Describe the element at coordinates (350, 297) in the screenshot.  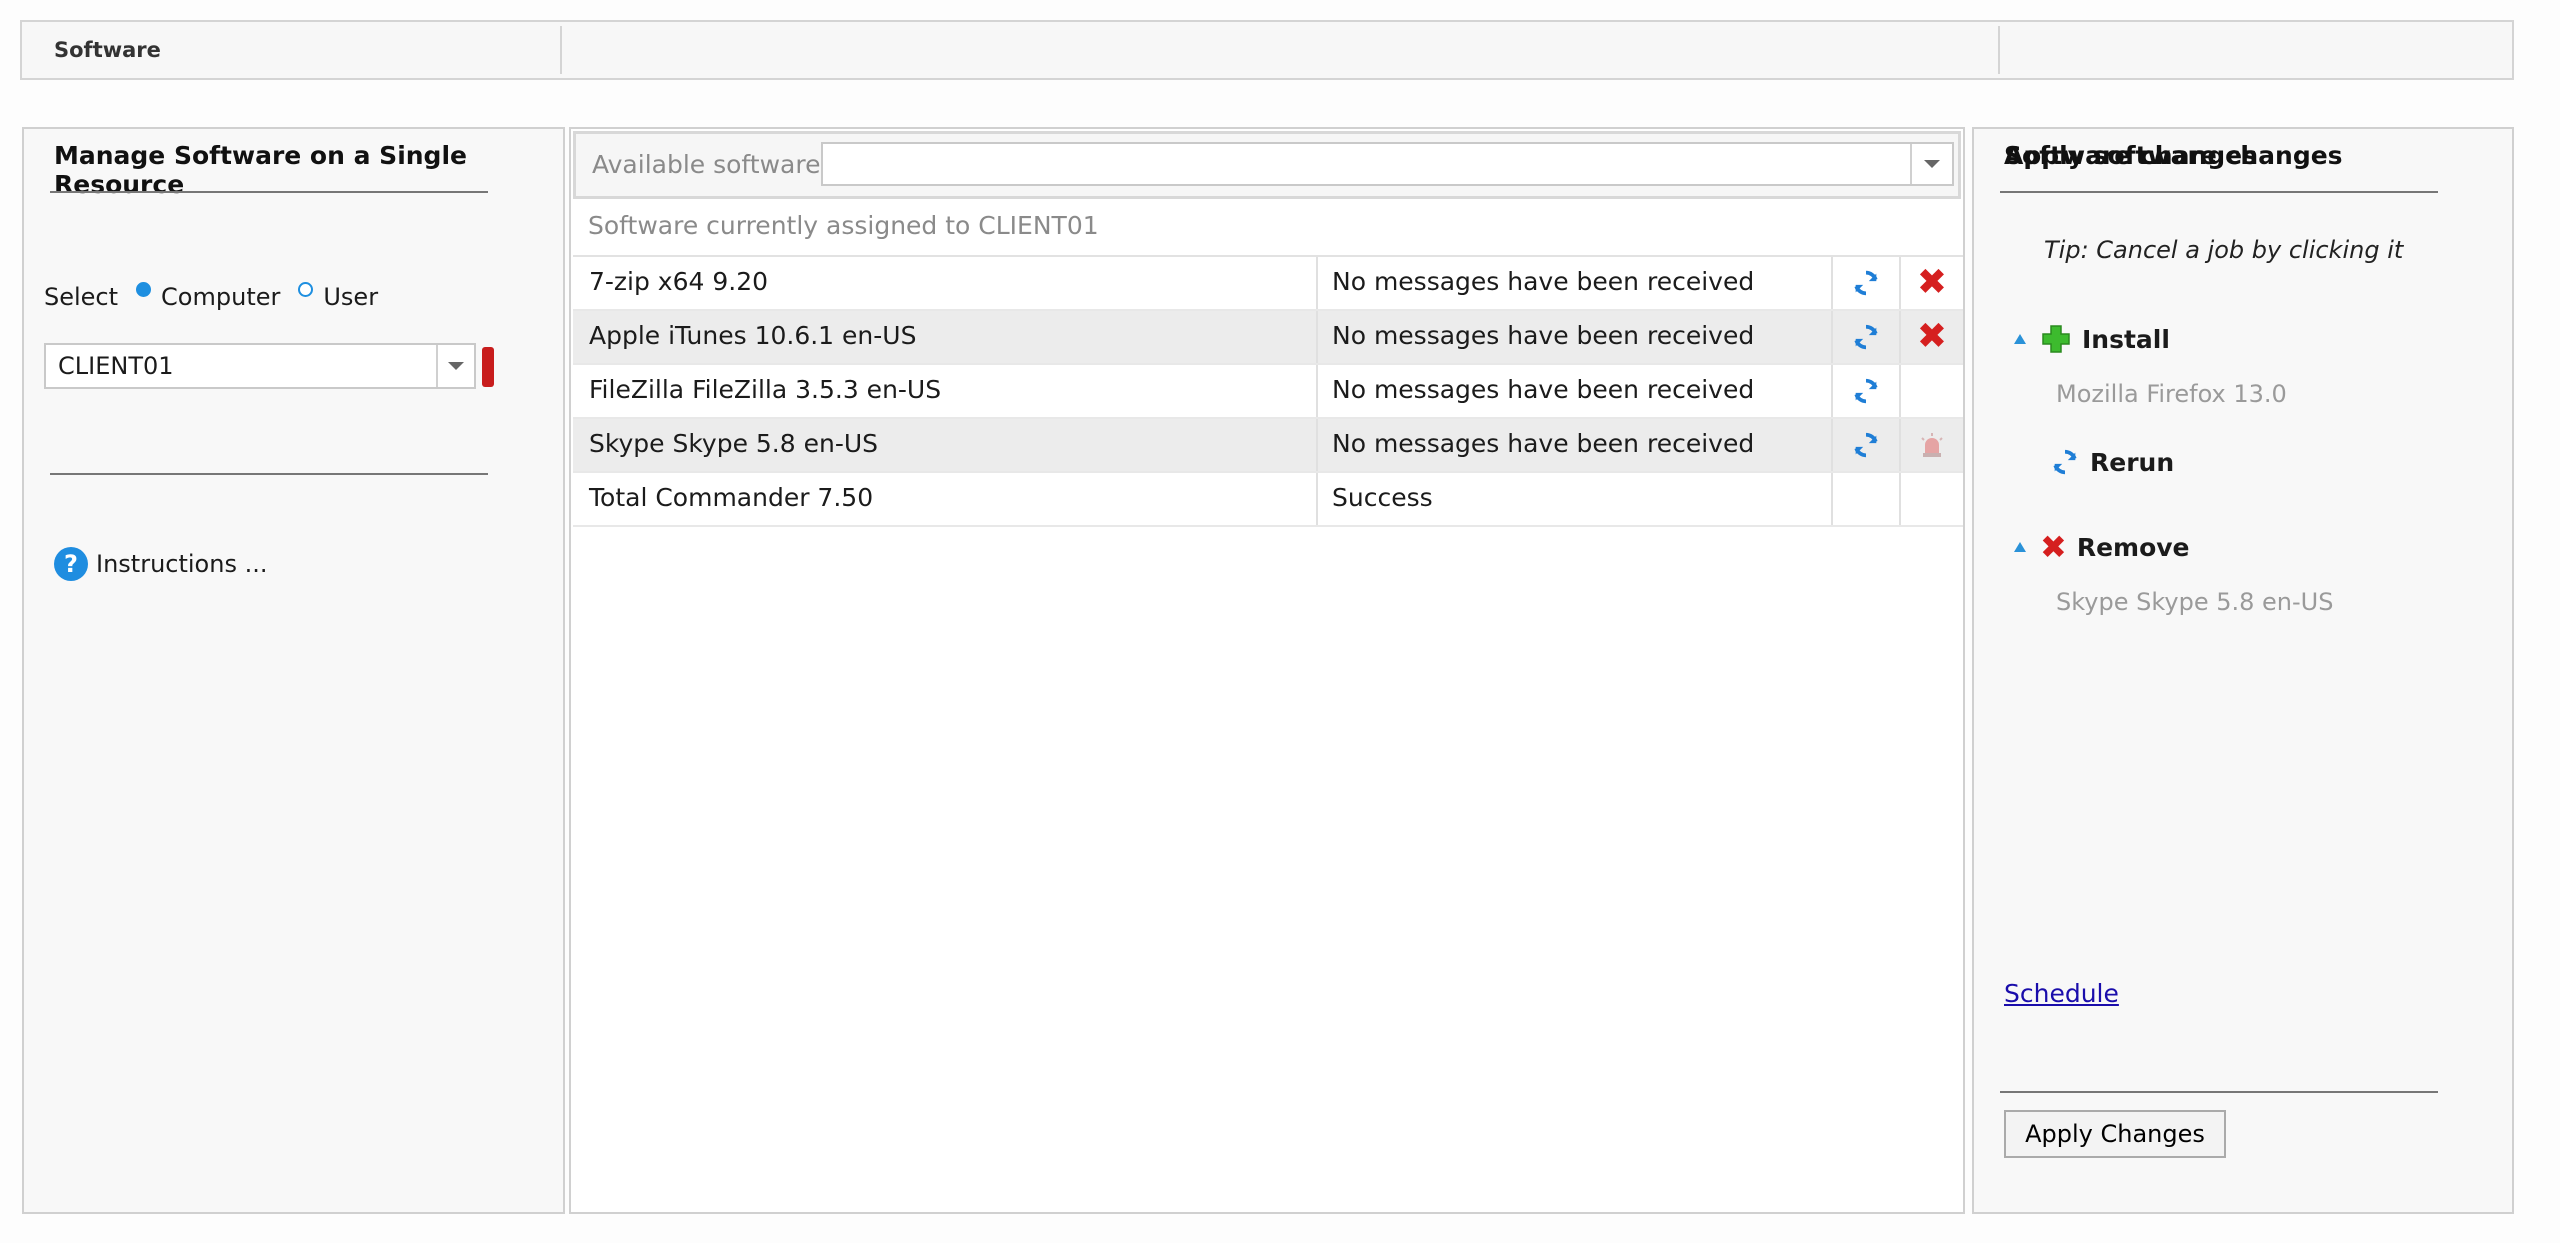
I see `user-radio-label: User` at that location.